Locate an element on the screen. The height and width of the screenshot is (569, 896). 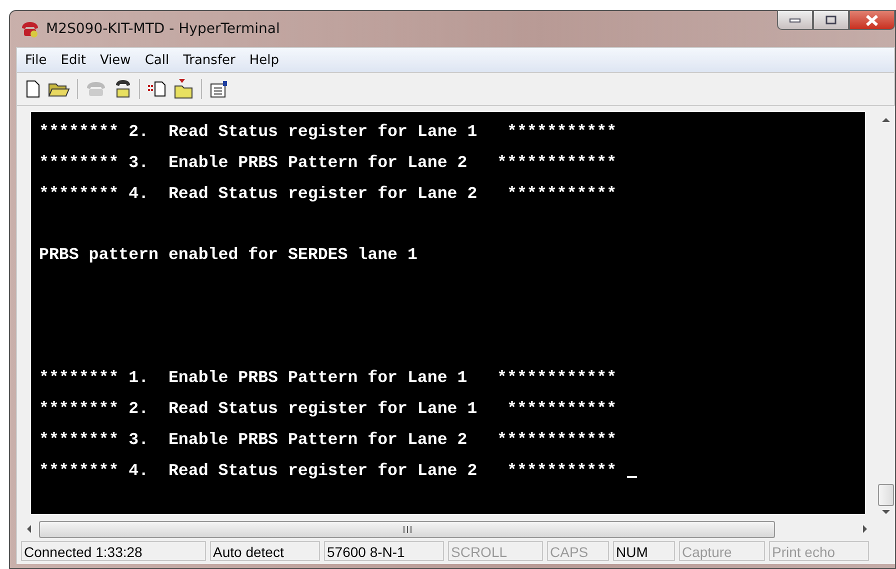
status-panel: NUM is located at coordinates (644, 551).